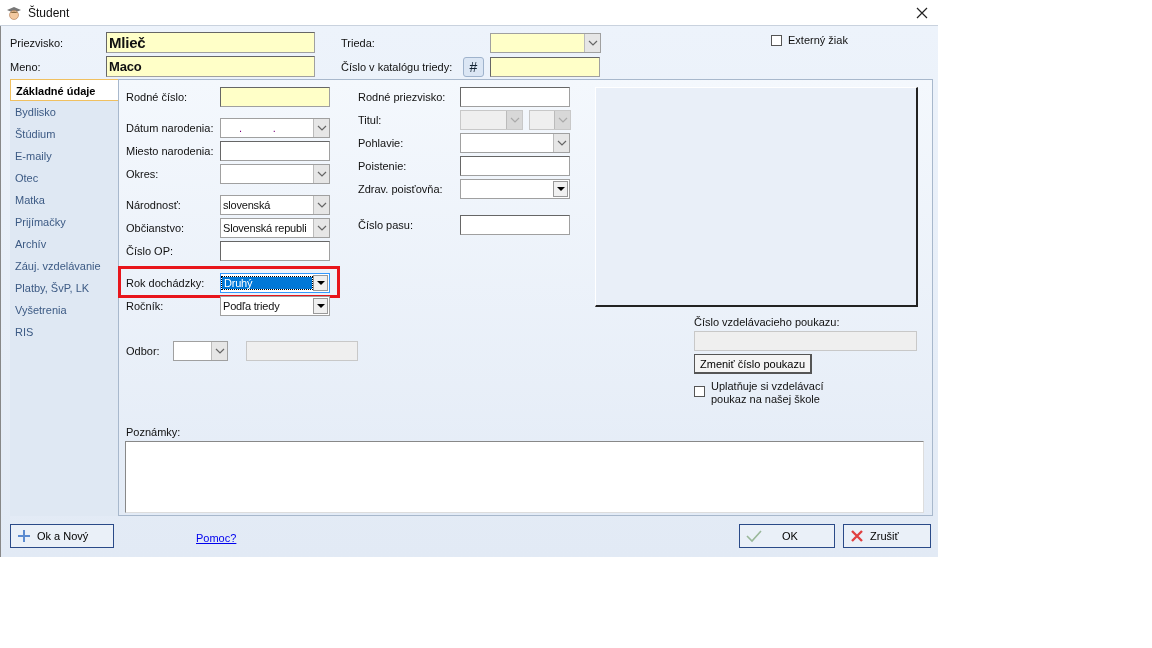 The height and width of the screenshot is (648, 1152). I want to click on field-label: Číslo vzdelávacieho poukazu:, so click(767, 322).